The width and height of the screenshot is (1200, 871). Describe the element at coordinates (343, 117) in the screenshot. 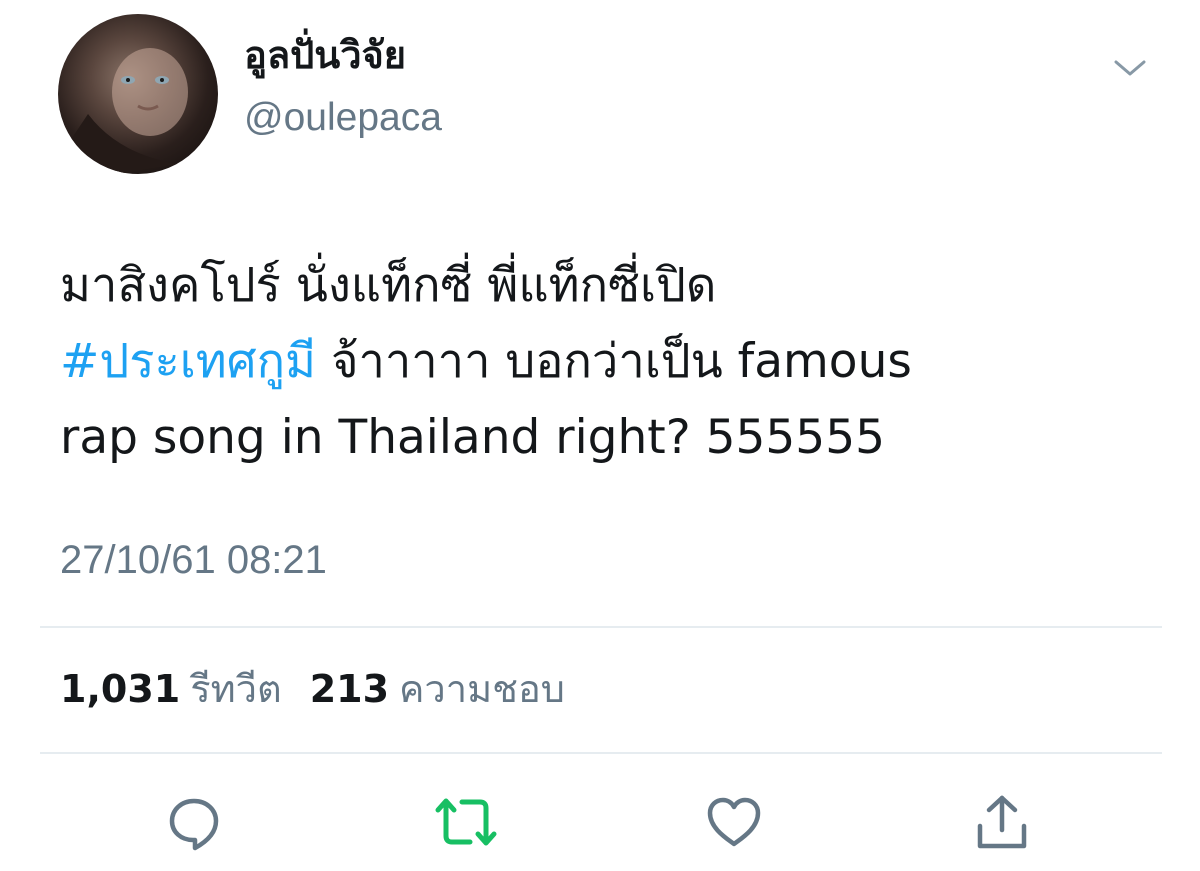

I see `user-handle: @oulepaca` at that location.